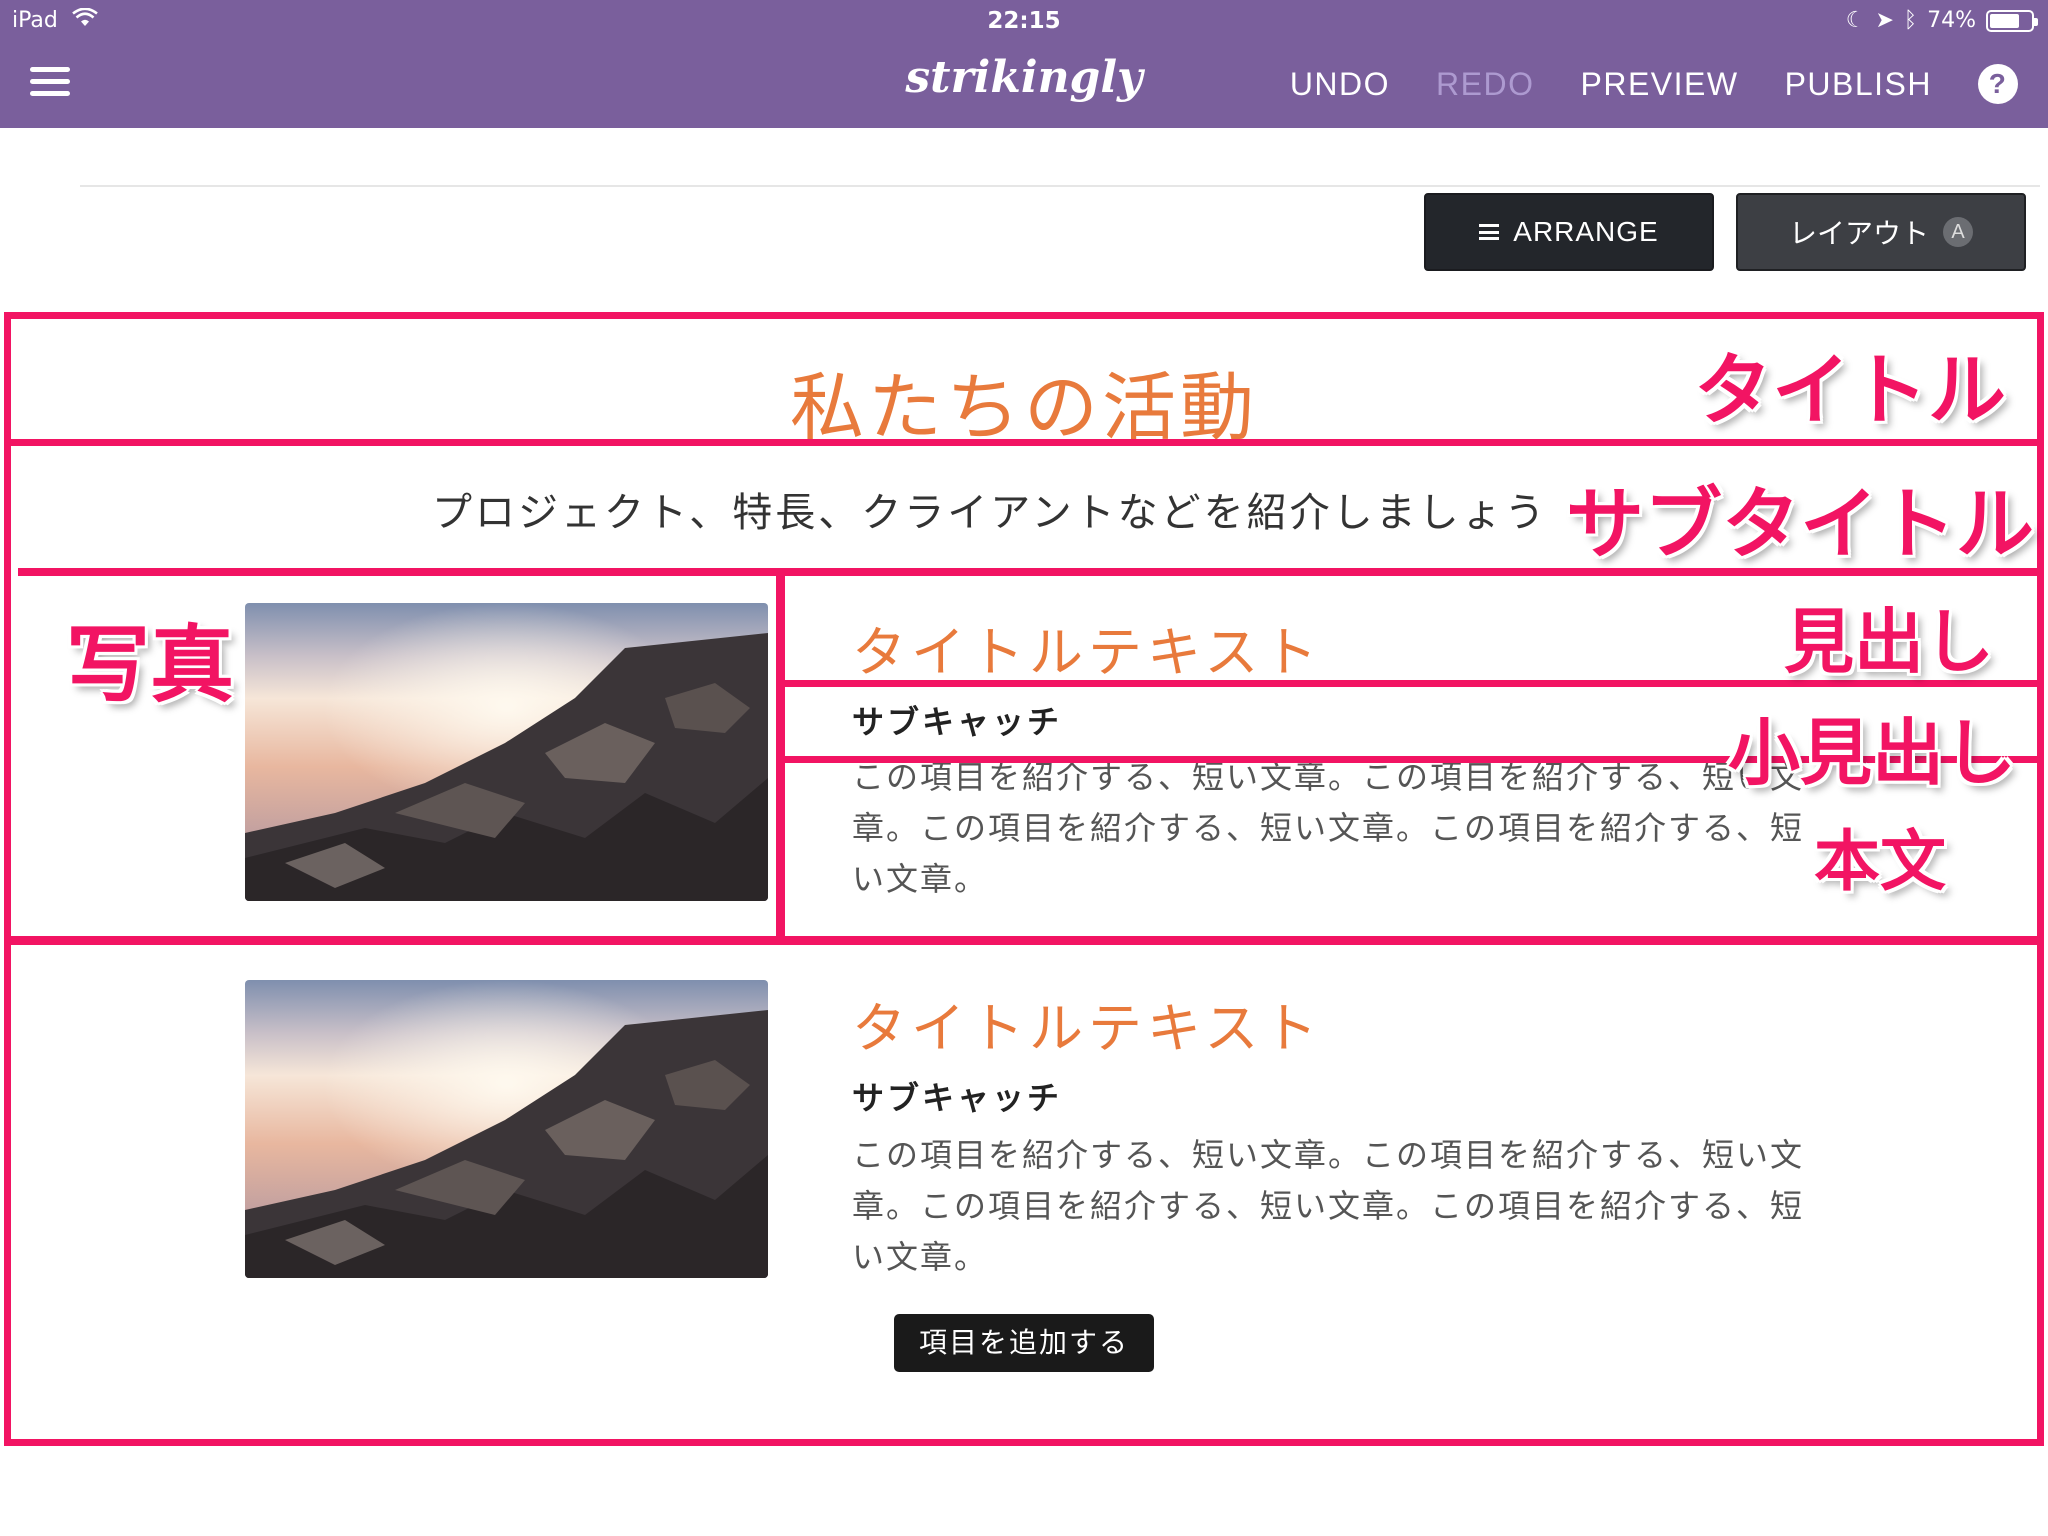 Image resolution: width=2048 pixels, height=1536 pixels. What do you see at coordinates (1340, 84) in the screenshot?
I see `undo-button: UNDO` at bounding box center [1340, 84].